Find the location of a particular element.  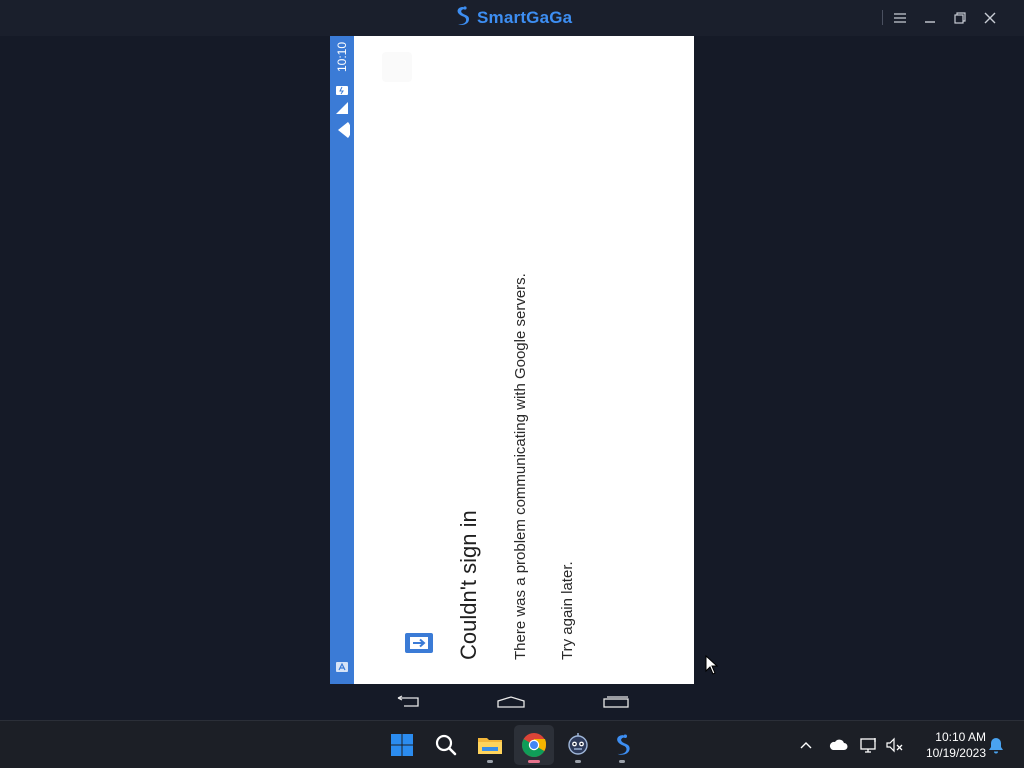

system-clock: 10:10 AM 10/19/2023 is located at coordinates (950, 745).